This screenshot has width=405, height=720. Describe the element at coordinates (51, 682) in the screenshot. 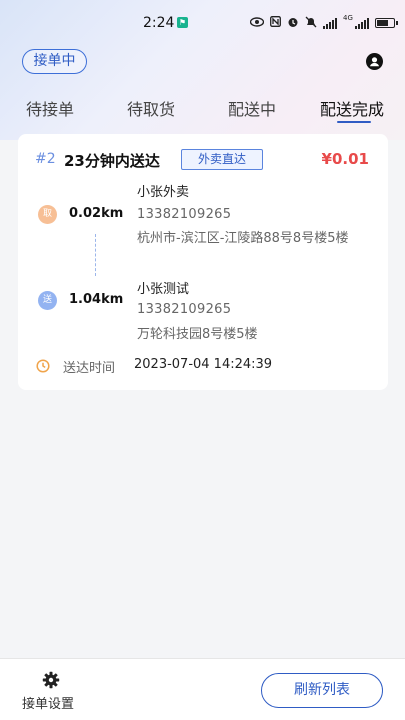

I see `gear-icon` at that location.